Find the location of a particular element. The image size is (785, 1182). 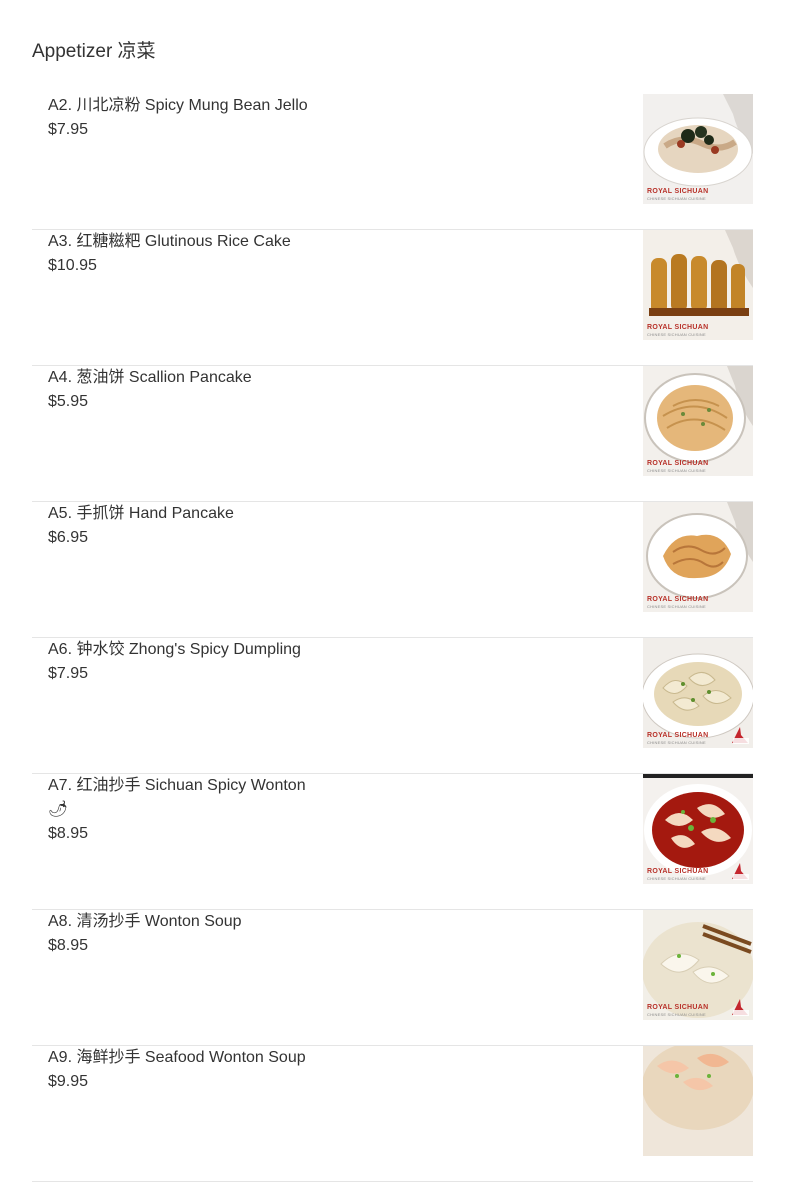

seafood-wonton-soup-photo is located at coordinates (698, 1101).